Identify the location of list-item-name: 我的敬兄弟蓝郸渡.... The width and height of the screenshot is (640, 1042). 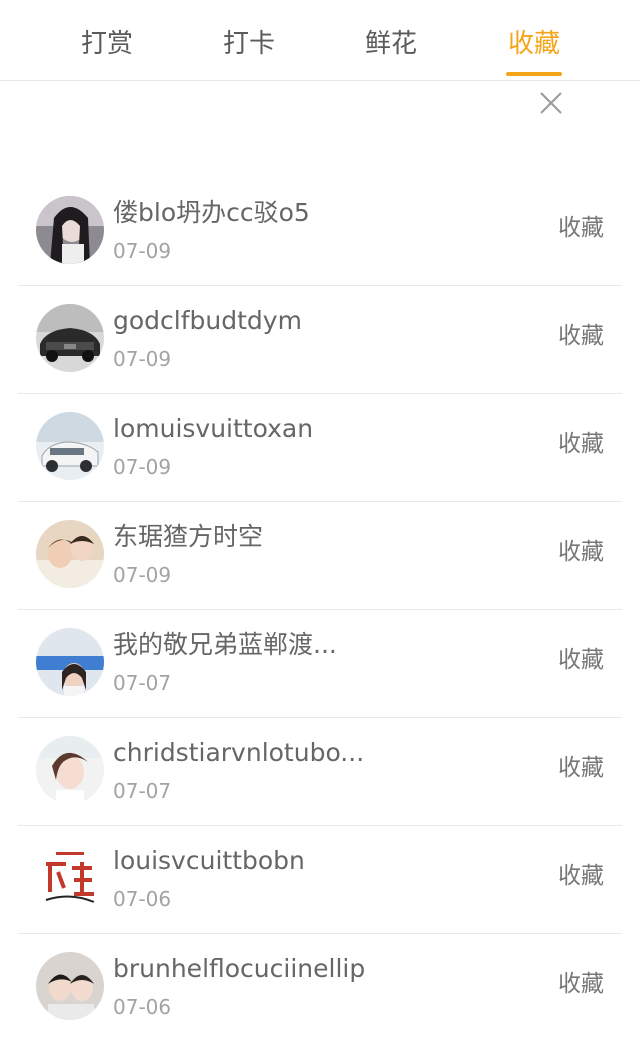
(225, 644).